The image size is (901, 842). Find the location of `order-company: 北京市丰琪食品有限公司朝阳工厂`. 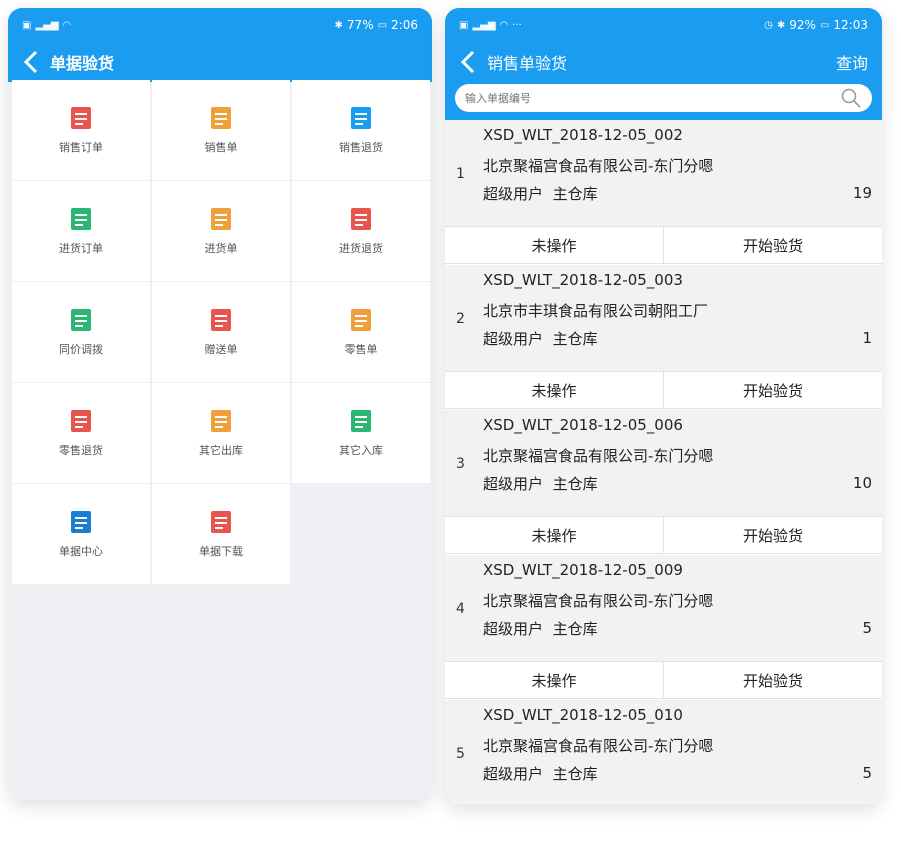

order-company: 北京市丰琪食品有限公司朝阳工厂 is located at coordinates (596, 311).